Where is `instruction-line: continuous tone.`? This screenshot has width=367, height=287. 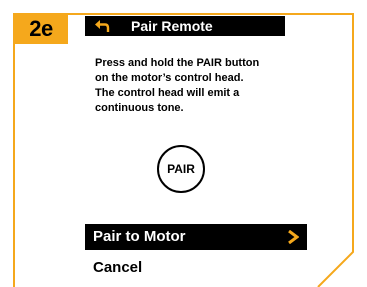 instruction-line: continuous tone. is located at coordinates (139, 108).